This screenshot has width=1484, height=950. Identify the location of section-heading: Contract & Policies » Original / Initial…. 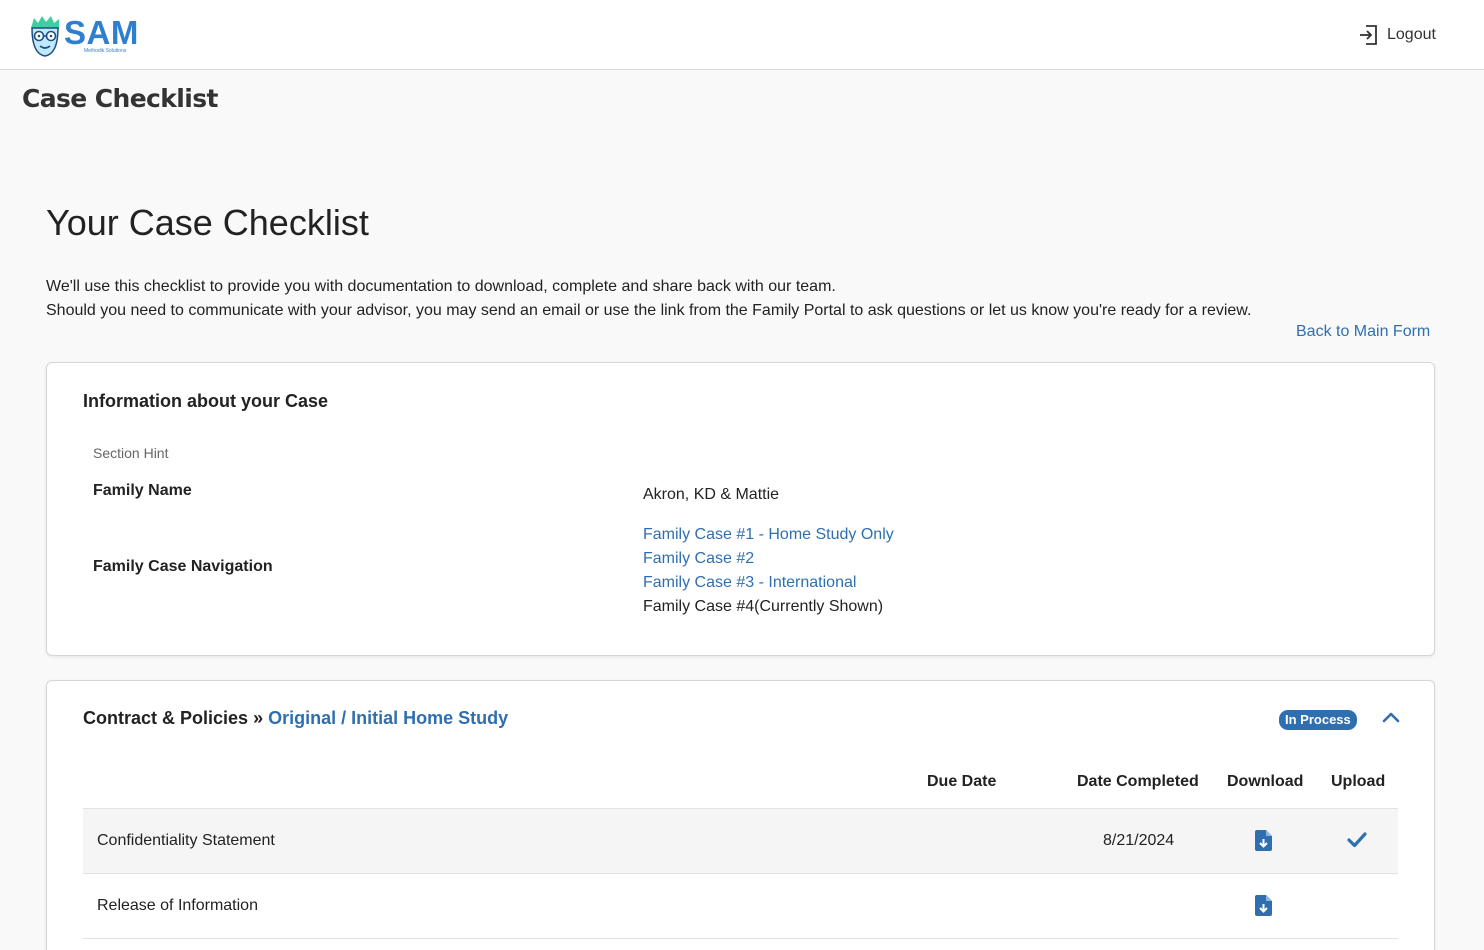
(295, 718).